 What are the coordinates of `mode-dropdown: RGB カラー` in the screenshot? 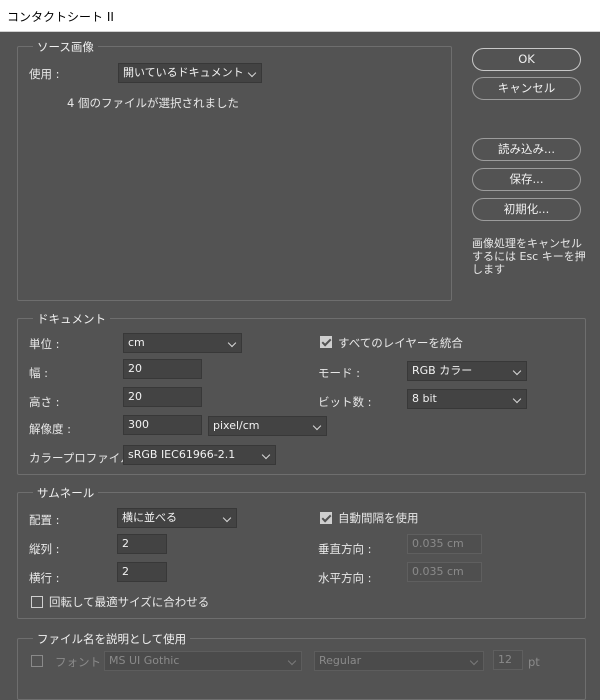 It's located at (467, 371).